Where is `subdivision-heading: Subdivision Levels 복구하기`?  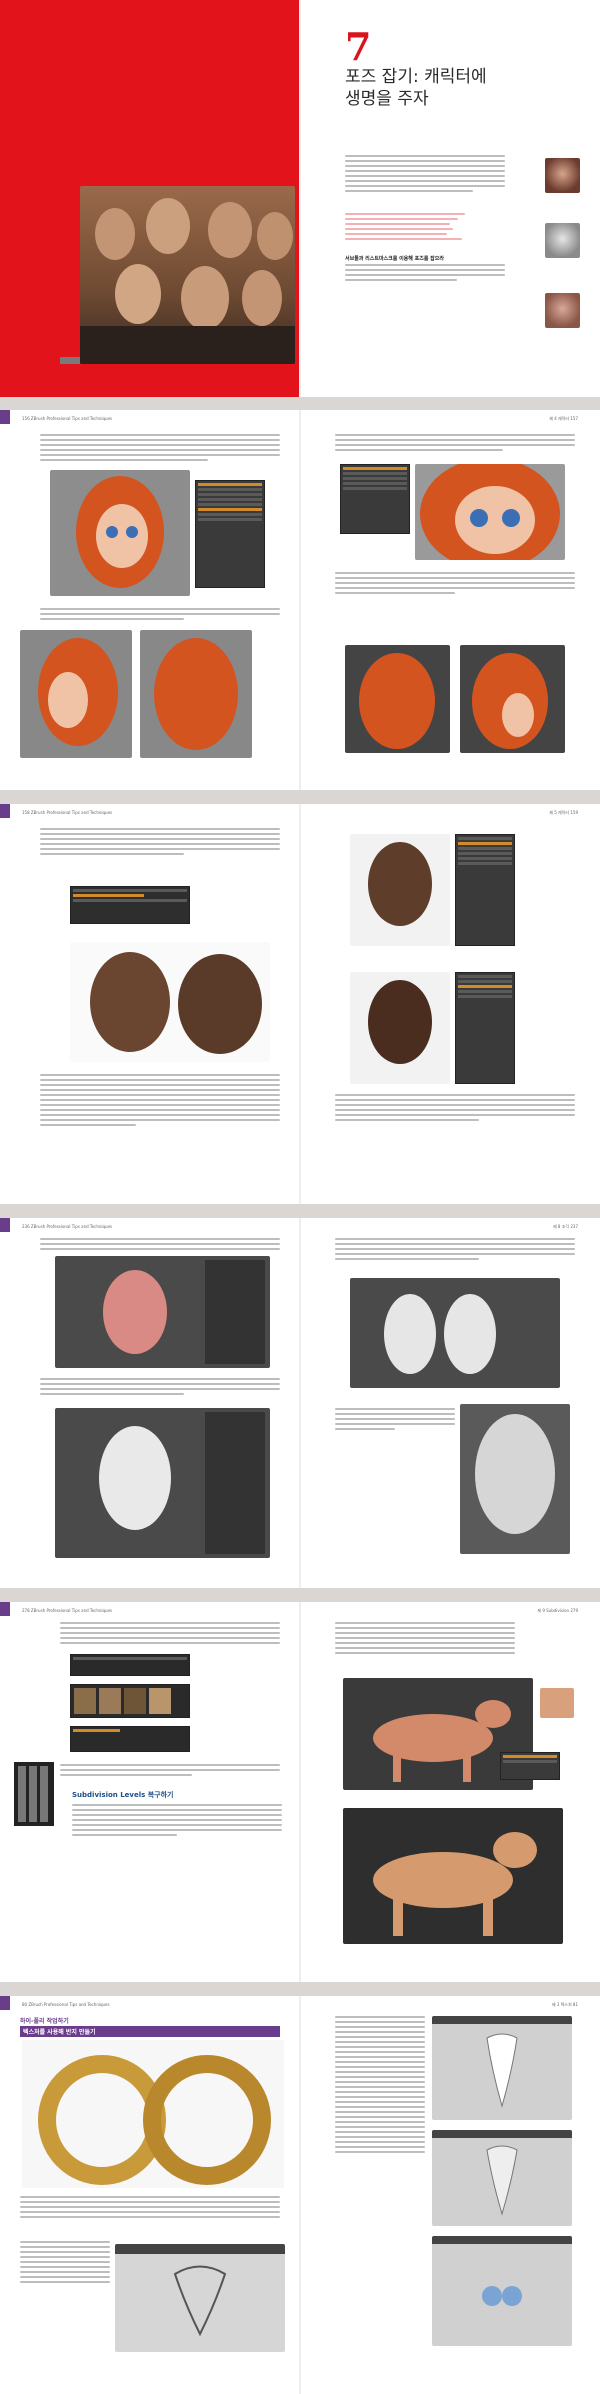
subdivision-heading: Subdivision Levels 복구하기 is located at coordinates (123, 1795).